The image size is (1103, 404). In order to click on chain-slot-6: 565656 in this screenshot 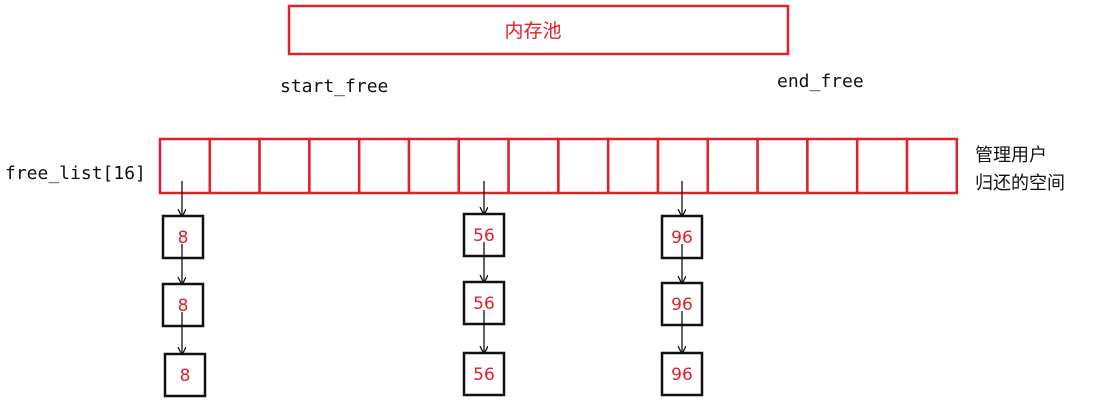, I will do `click(484, 289)`.